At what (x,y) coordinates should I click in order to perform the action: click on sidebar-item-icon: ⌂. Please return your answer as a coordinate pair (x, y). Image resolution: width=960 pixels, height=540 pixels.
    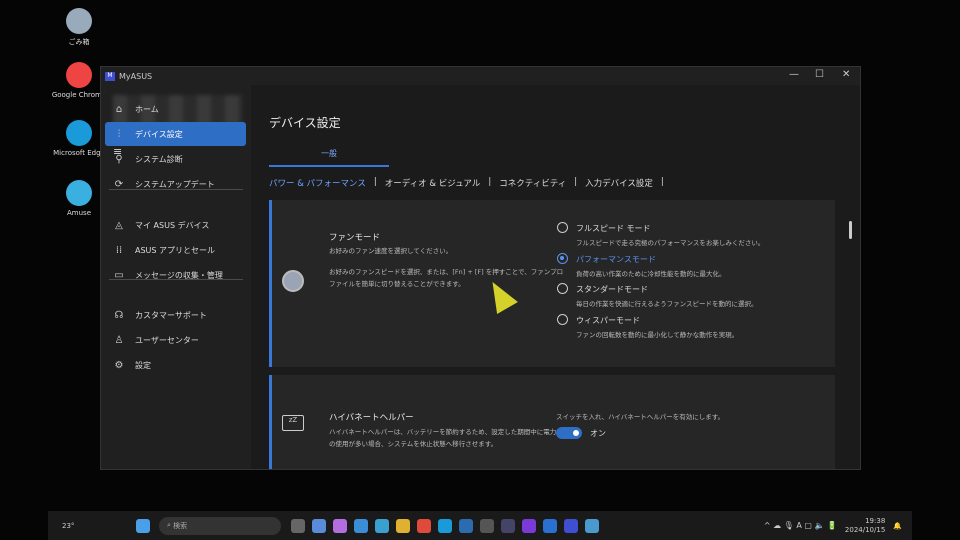
    Looking at the image, I should click on (119, 109).